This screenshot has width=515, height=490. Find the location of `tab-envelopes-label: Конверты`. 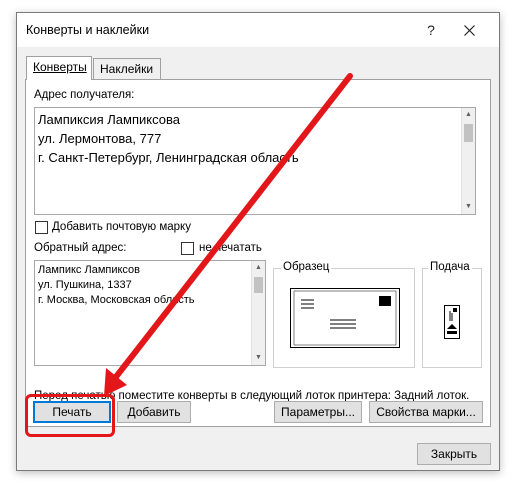

tab-envelopes-label: Конверты is located at coordinates (60, 67).